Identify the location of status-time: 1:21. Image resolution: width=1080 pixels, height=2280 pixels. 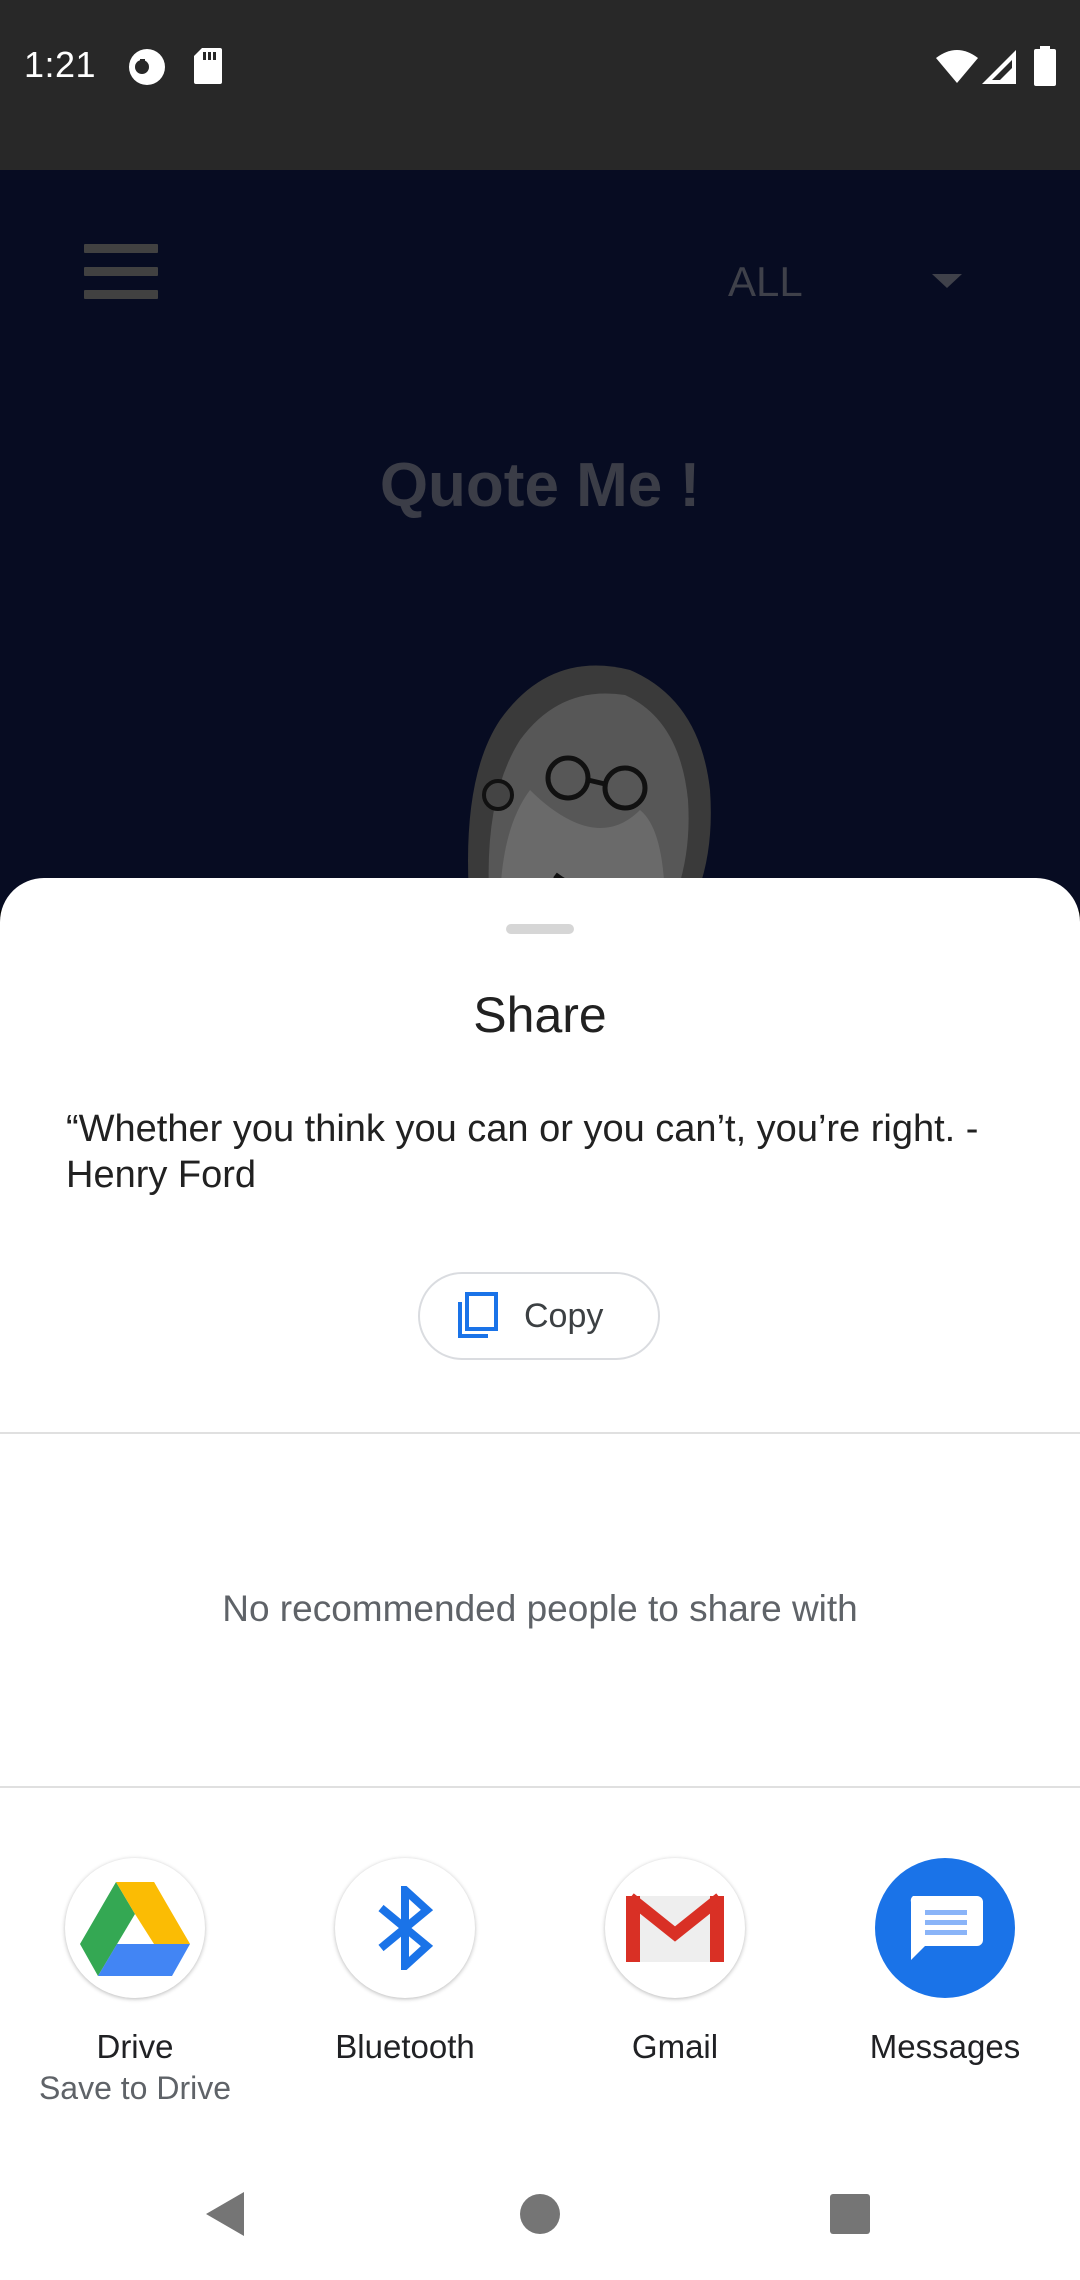
(60, 64).